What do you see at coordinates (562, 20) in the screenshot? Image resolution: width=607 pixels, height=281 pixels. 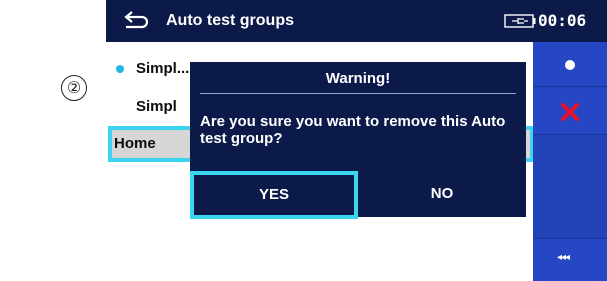 I see `clock-time: 00:06` at bounding box center [562, 20].